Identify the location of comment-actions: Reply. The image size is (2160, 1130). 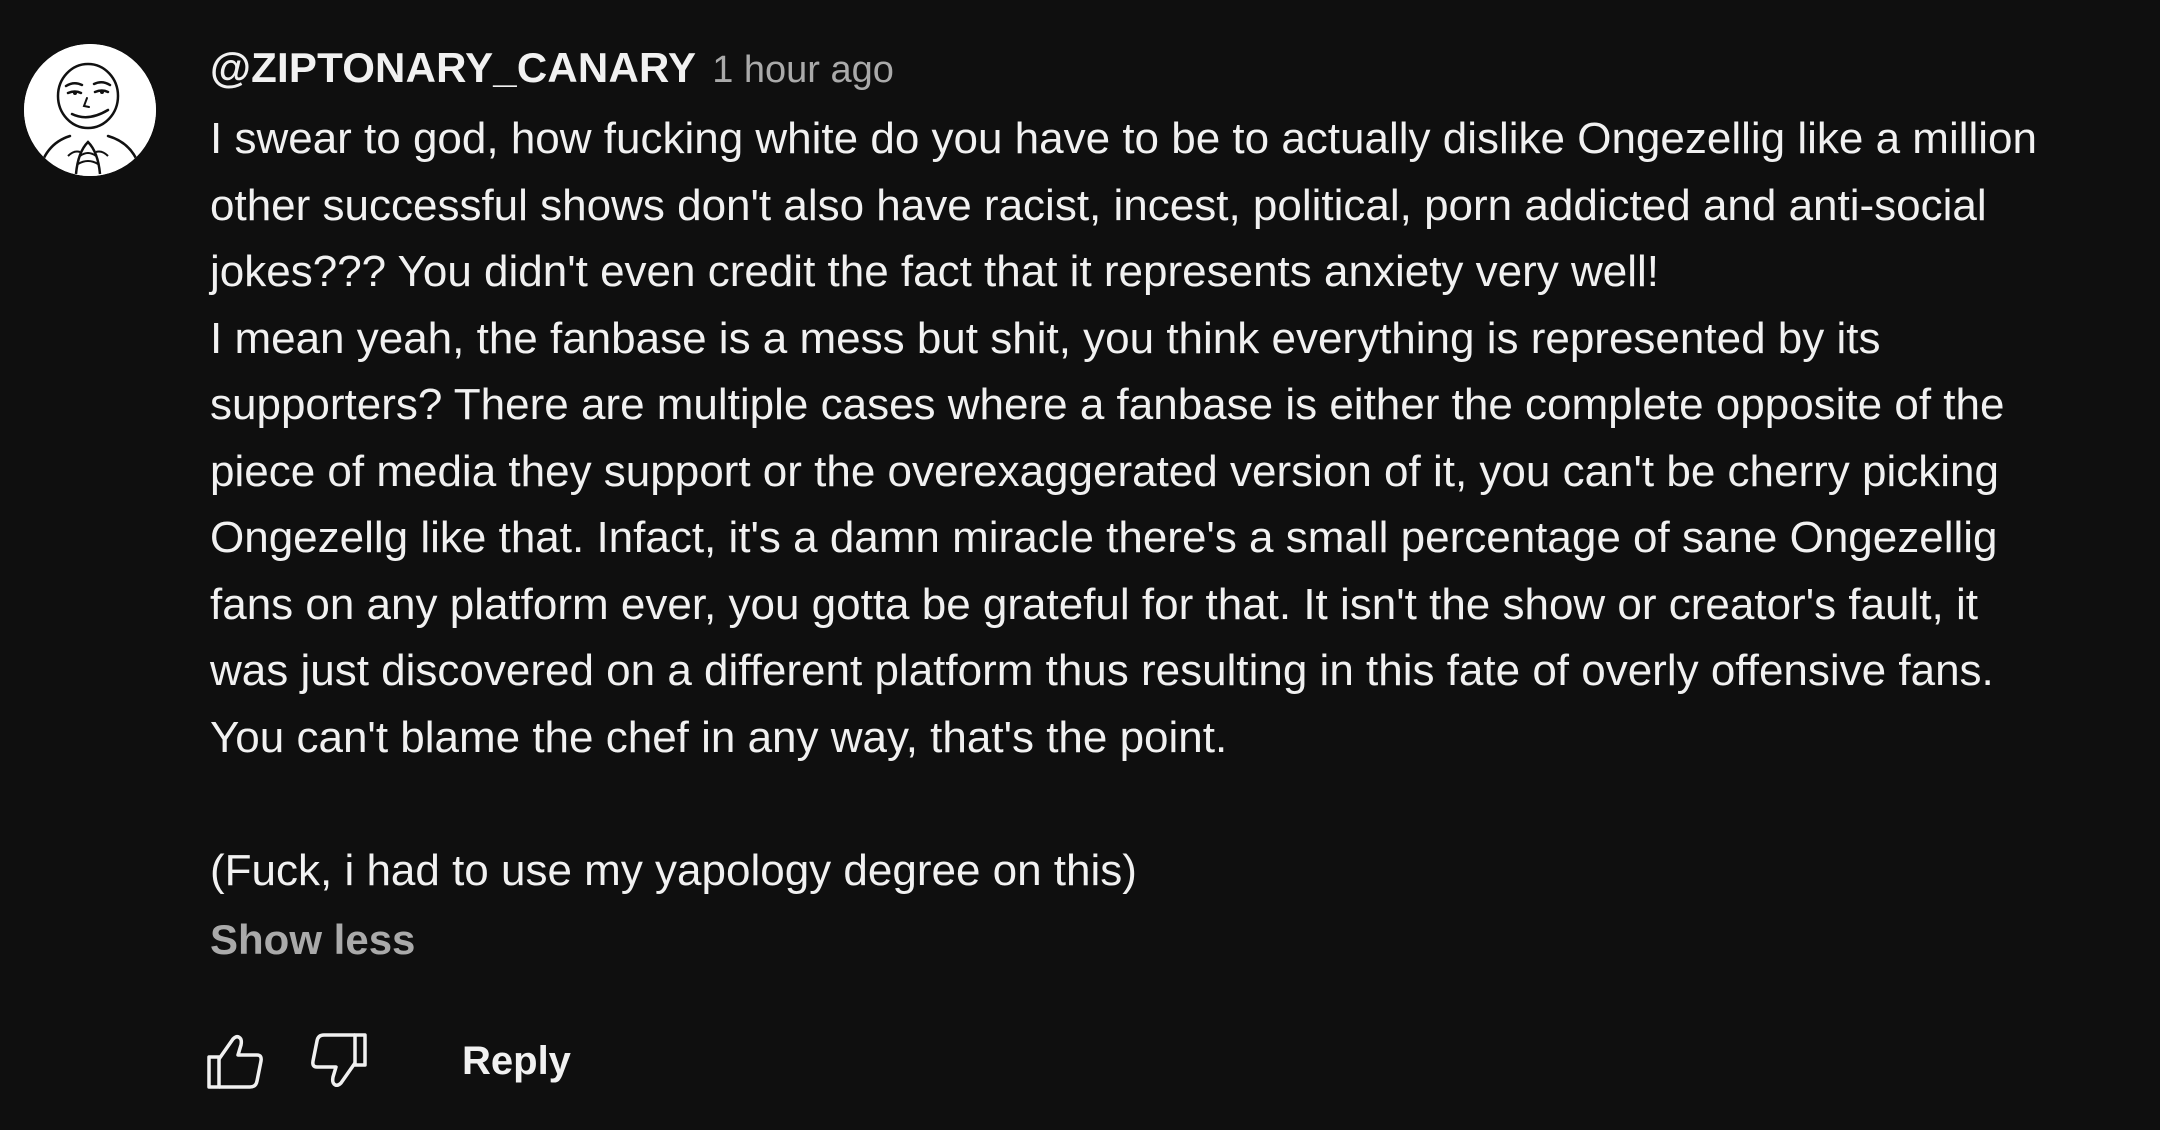
(385, 1061).